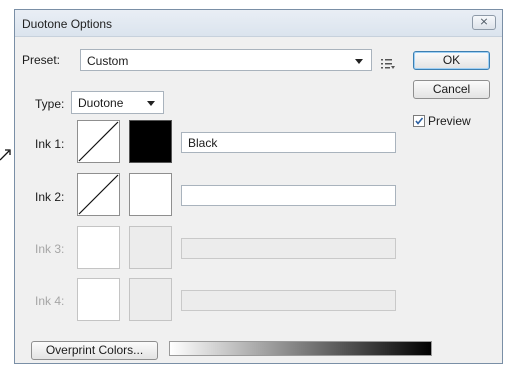  What do you see at coordinates (288, 248) in the screenshot?
I see `ink-3-name-field` at bounding box center [288, 248].